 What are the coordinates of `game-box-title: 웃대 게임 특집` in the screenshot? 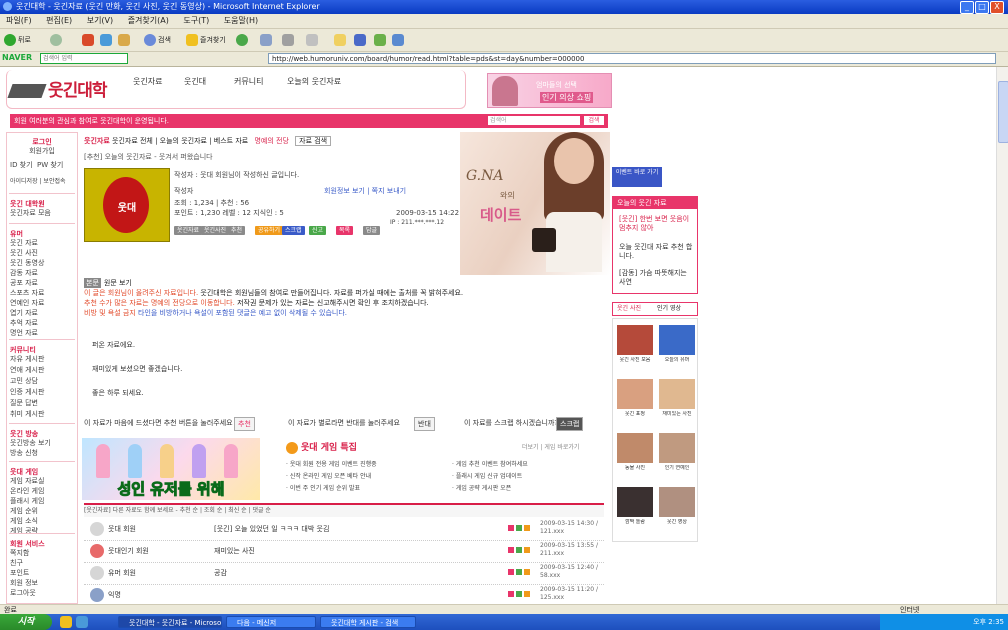 It's located at (321, 447).